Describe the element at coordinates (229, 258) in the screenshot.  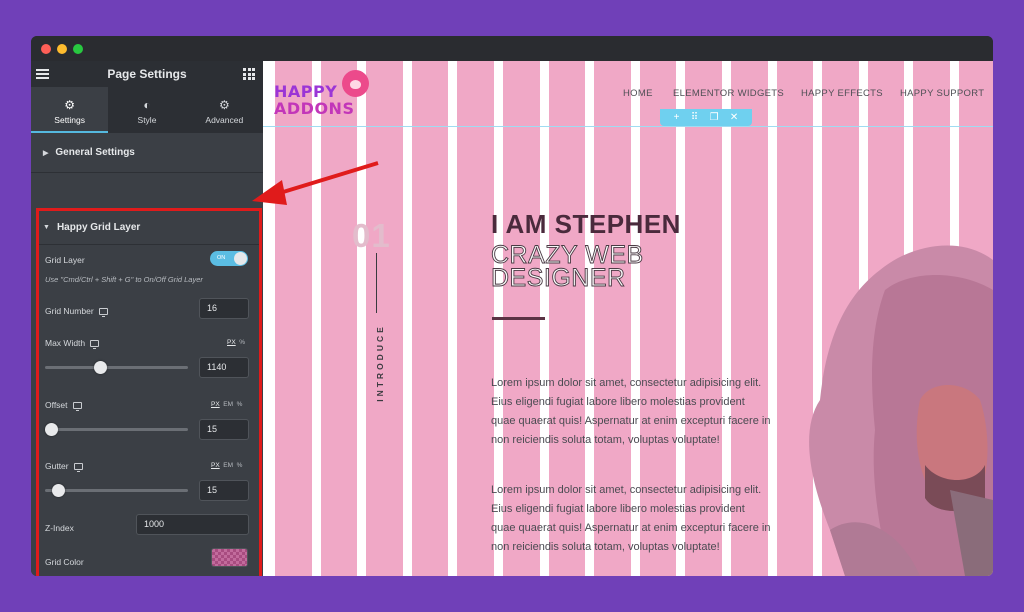
I see `grid-layer-toggle: ON` at that location.